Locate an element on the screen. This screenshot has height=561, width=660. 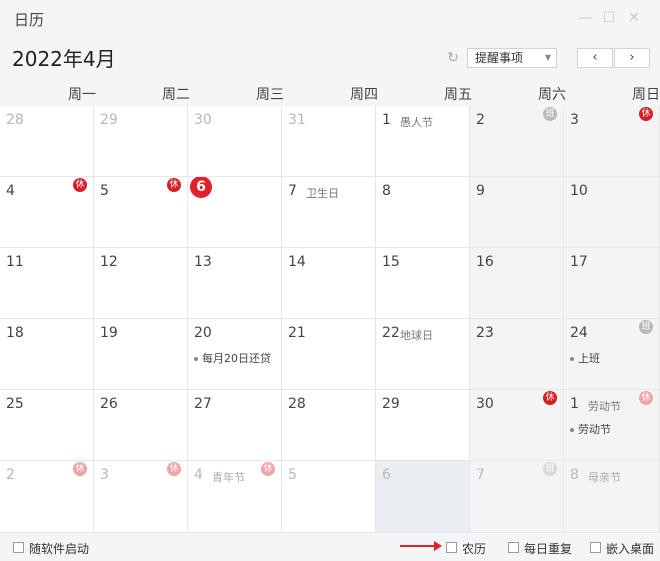
reminder-select-value: 提醒事项 is located at coordinates (499, 58).